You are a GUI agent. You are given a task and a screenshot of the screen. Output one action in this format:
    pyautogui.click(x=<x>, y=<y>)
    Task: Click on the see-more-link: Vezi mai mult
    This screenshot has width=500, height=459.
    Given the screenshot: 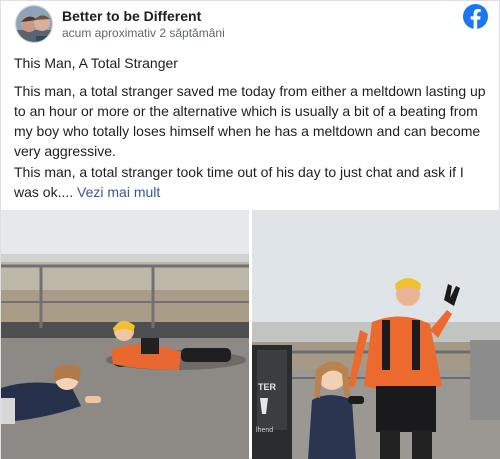 What is the action you would take?
    pyautogui.click(x=118, y=192)
    